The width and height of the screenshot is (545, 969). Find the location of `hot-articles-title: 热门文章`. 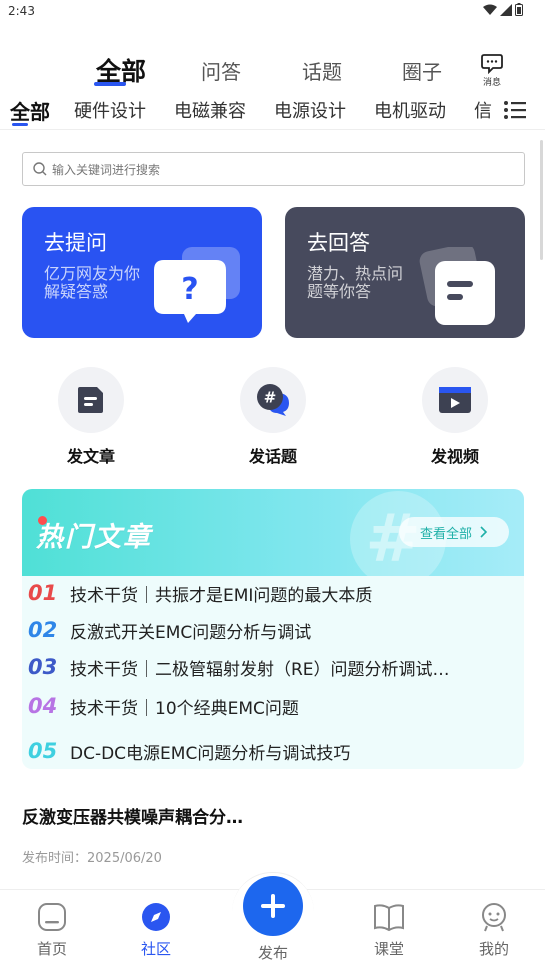

hot-articles-title: 热门文章 is located at coordinates (94, 537).